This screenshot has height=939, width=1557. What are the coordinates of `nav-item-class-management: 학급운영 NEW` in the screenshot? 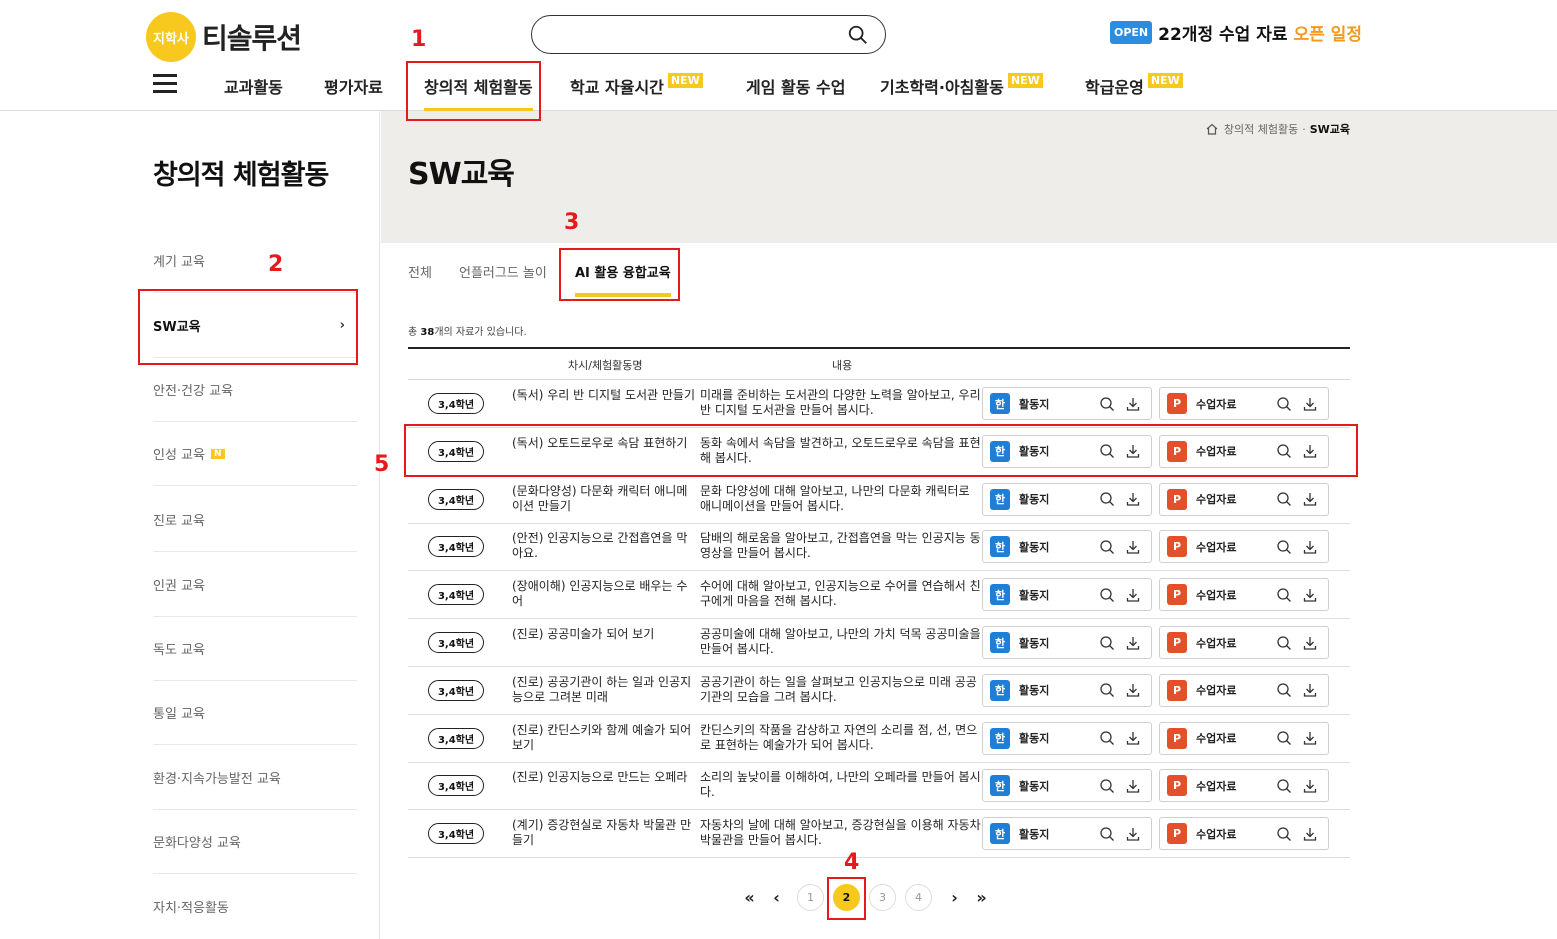 It's located at (1134, 85).